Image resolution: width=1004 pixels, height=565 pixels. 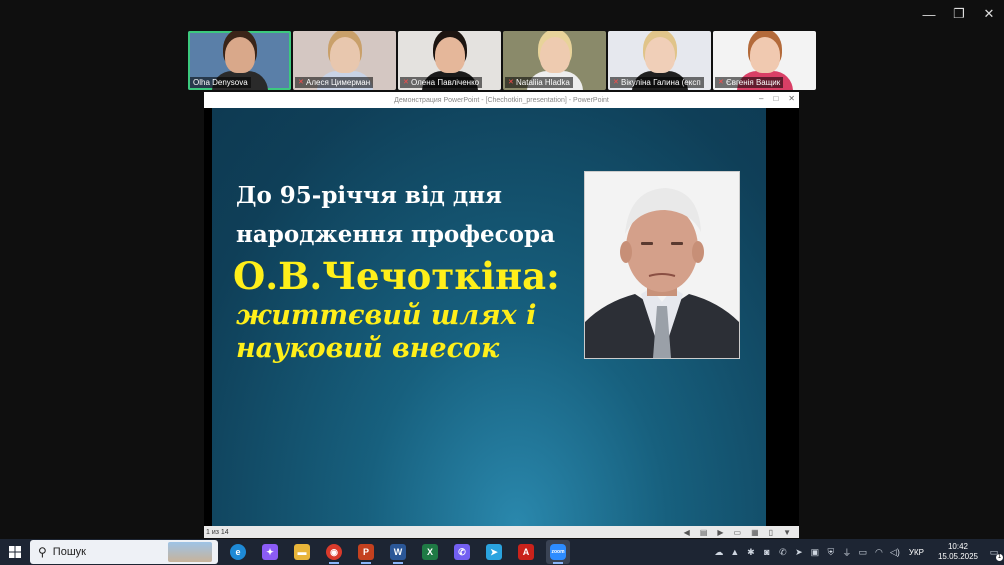 I want to click on language-indicator: УКР, so click(x=916, y=552).